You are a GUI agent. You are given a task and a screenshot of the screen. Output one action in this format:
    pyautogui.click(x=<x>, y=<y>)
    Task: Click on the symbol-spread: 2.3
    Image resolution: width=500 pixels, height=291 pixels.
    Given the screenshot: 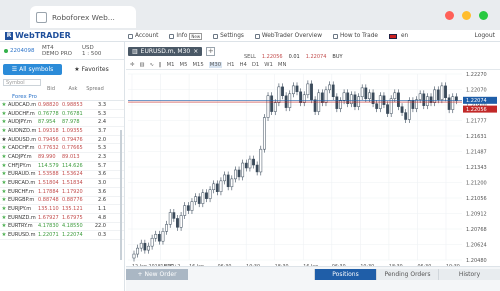 What is the action you would take?
    pyautogui.click(x=102, y=156)
    